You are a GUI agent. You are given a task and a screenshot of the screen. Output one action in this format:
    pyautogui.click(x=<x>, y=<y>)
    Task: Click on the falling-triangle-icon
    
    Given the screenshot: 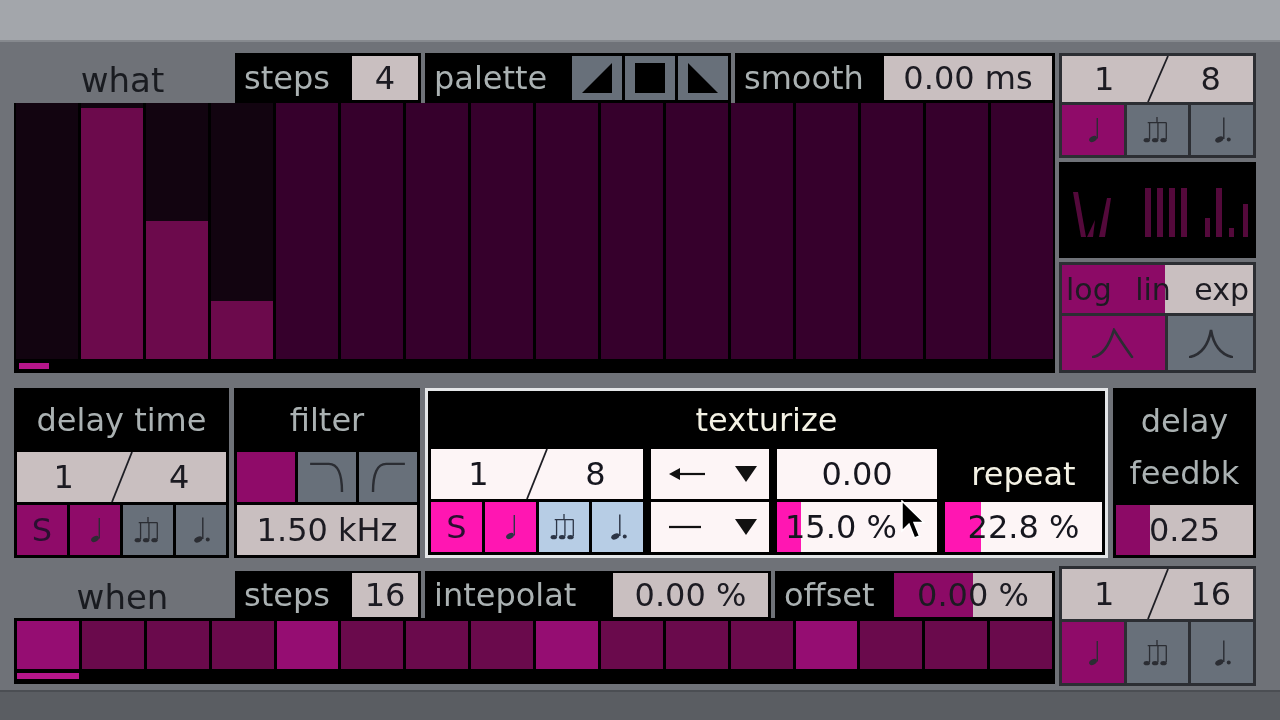 What is the action you would take?
    pyautogui.click(x=703, y=78)
    